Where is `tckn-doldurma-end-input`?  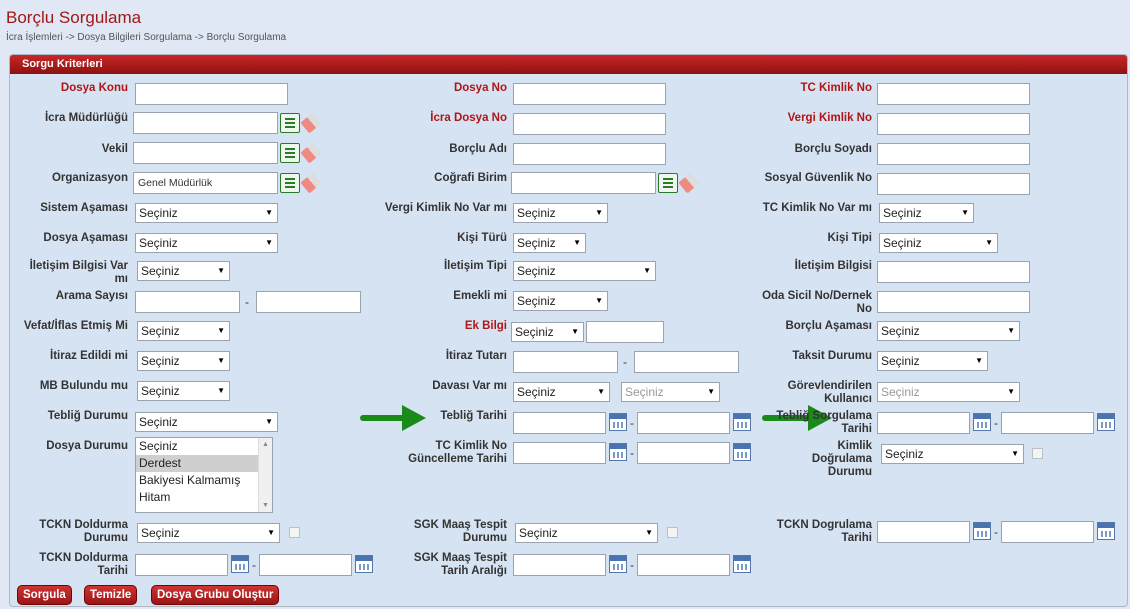 tckn-doldurma-end-input is located at coordinates (305, 565).